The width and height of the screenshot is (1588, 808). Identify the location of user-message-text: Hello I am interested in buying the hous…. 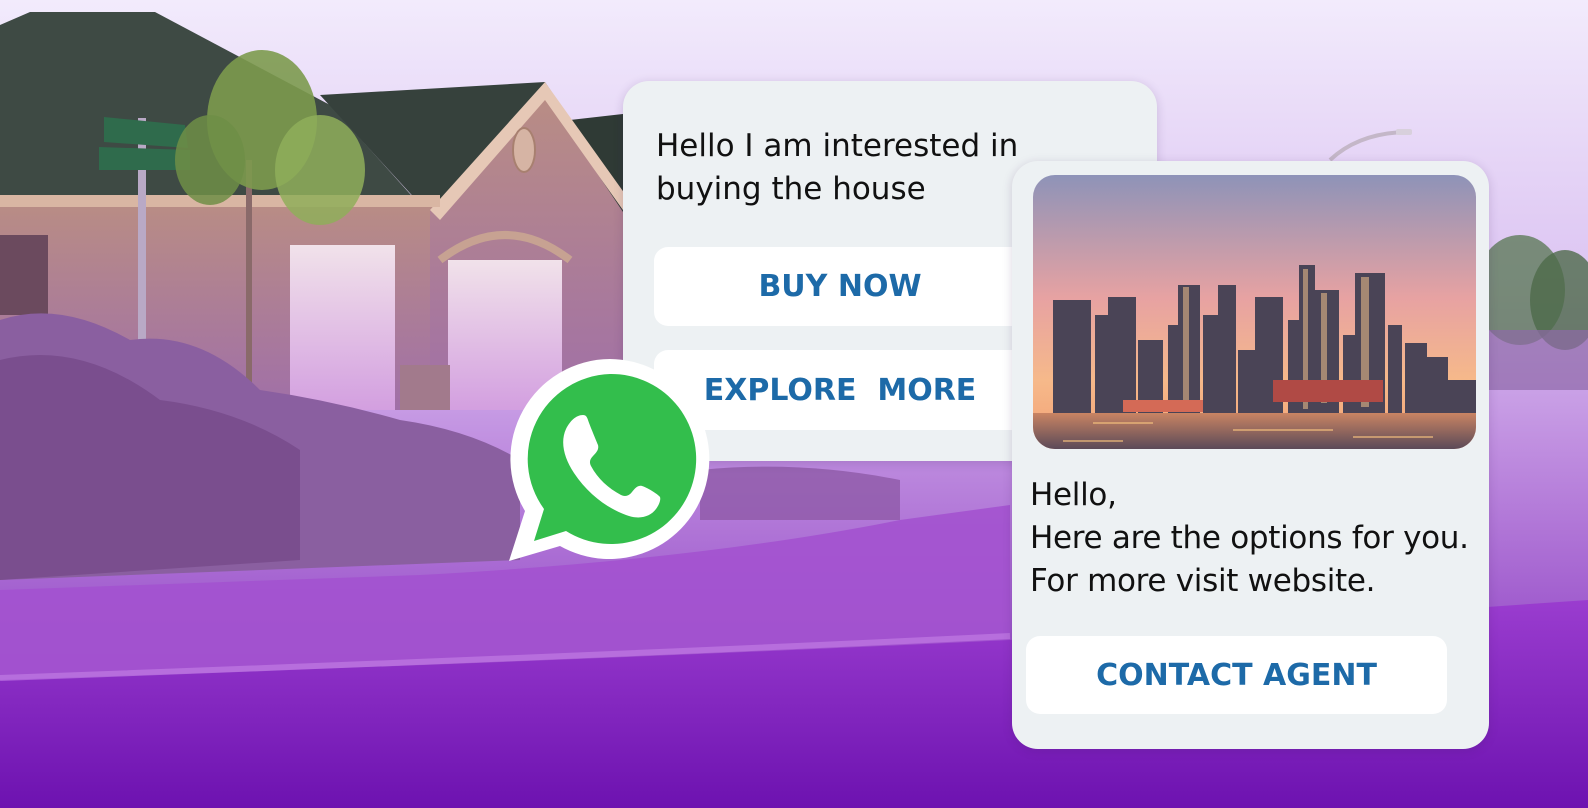
(837, 167).